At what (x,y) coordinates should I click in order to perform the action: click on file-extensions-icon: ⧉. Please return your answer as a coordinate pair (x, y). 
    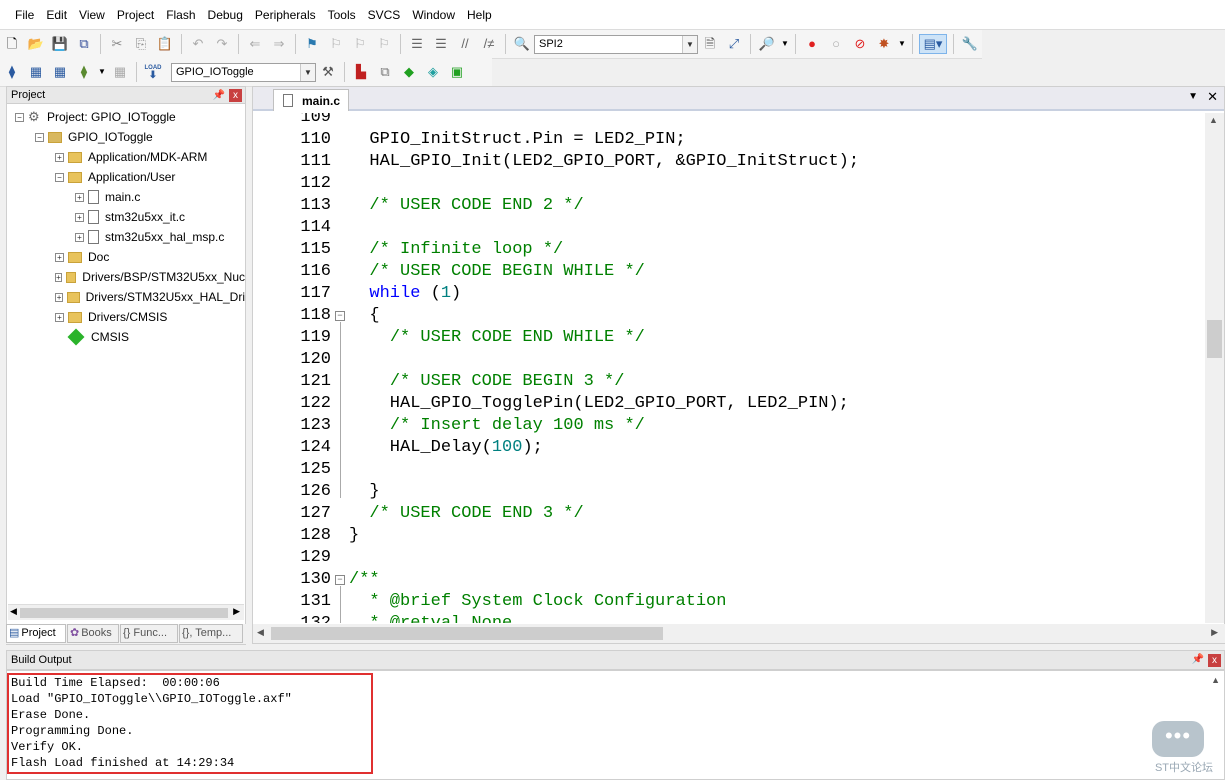
    Looking at the image, I should click on (385, 72).